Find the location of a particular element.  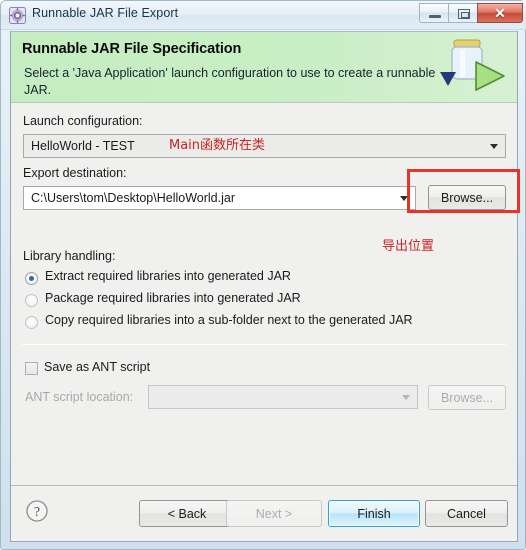

maximize-button is located at coordinates (463, 13).